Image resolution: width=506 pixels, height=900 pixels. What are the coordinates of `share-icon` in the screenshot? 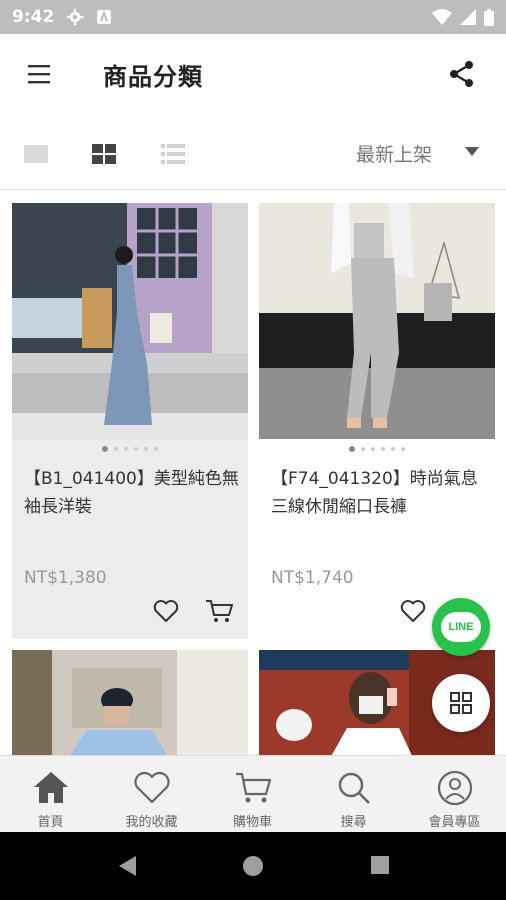 It's located at (462, 74).